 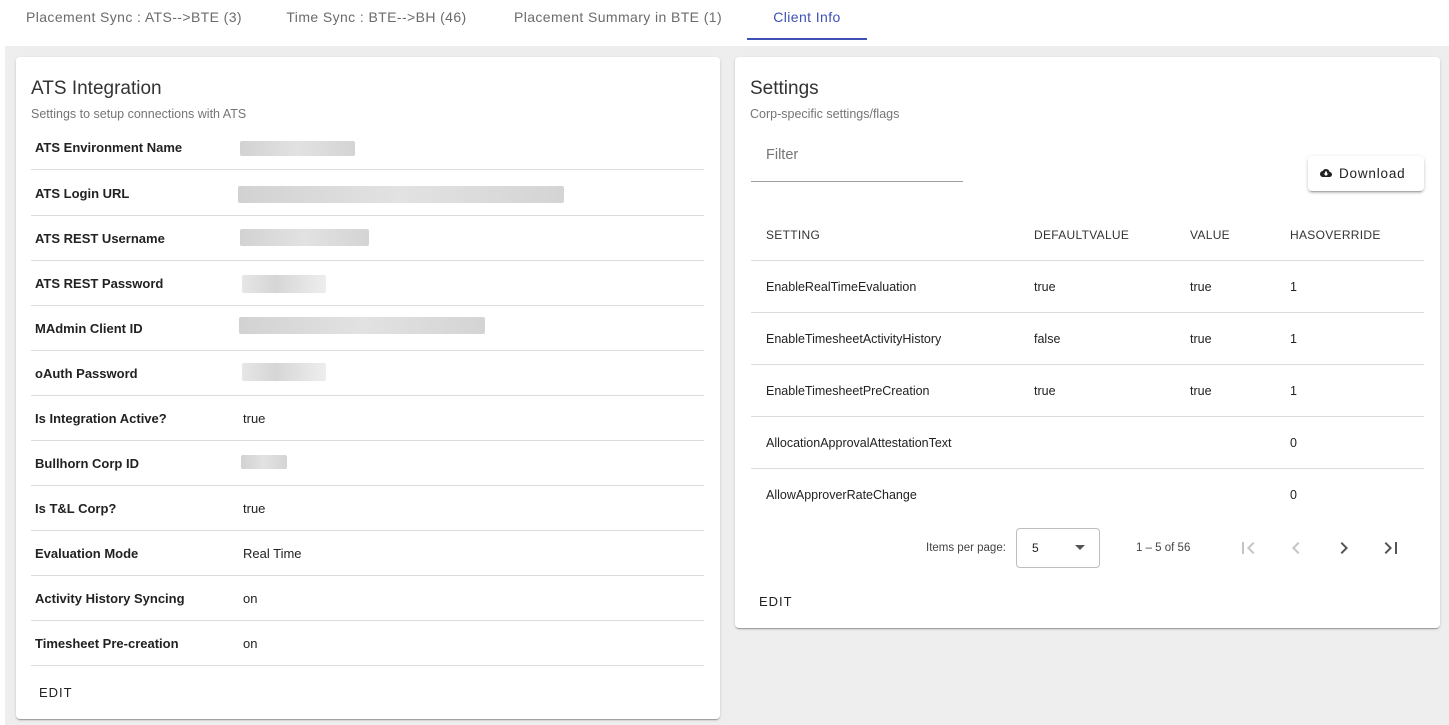 What do you see at coordinates (1047, 339) in the screenshot?
I see `cell-defaultvalue: false` at bounding box center [1047, 339].